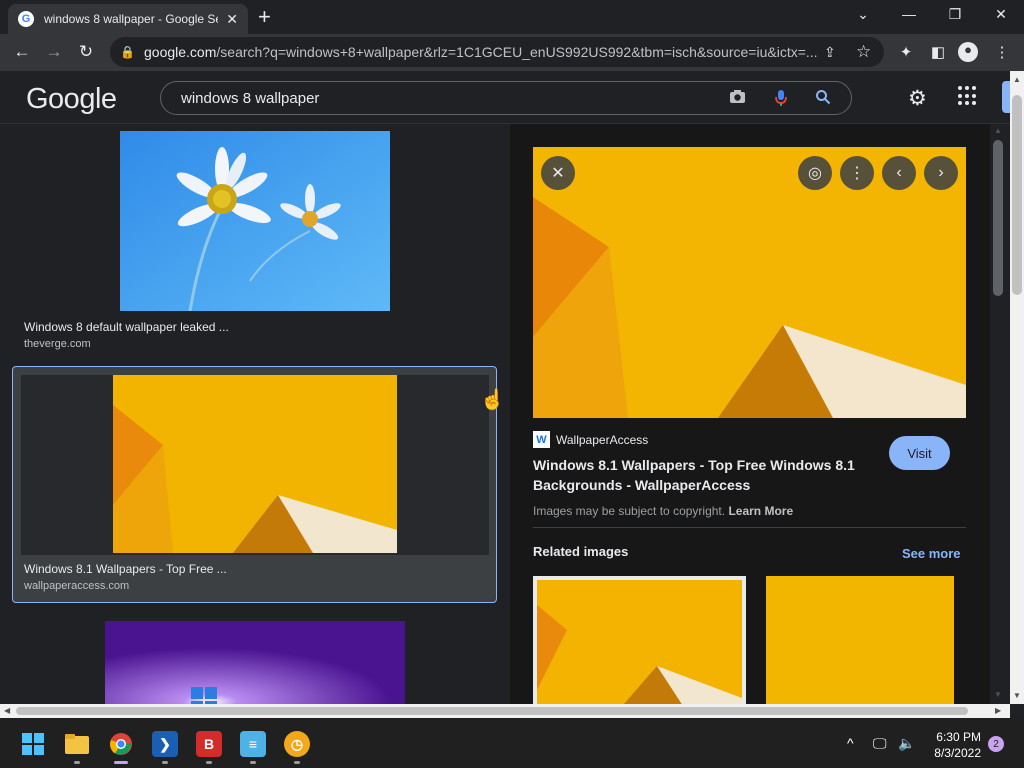 This screenshot has height=768, width=1024. I want to click on tab-search-icon: ⌄, so click(863, 14).